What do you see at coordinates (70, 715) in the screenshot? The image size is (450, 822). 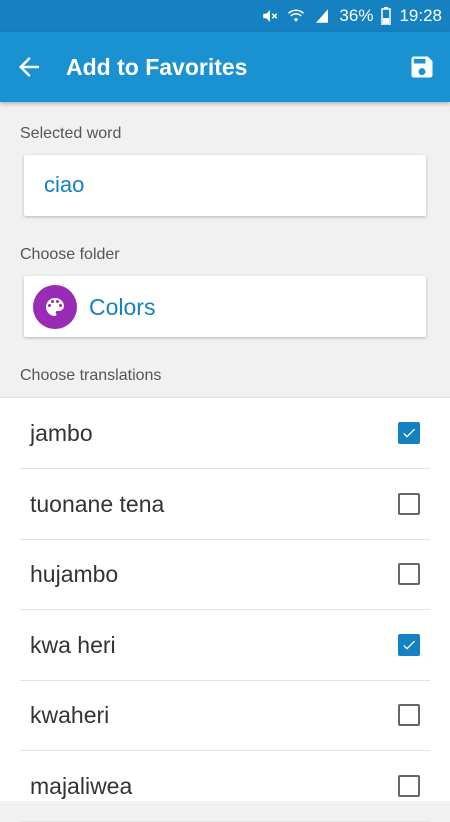 I see `translation-label: kwaheri` at bounding box center [70, 715].